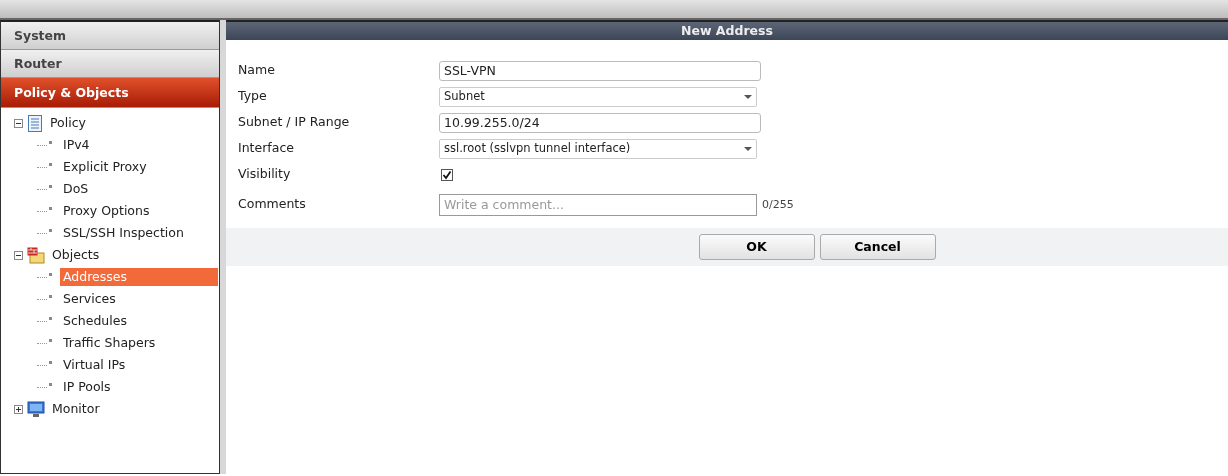  Describe the element at coordinates (105, 167) in the screenshot. I see `tree-item: Explicit Proxy` at that location.